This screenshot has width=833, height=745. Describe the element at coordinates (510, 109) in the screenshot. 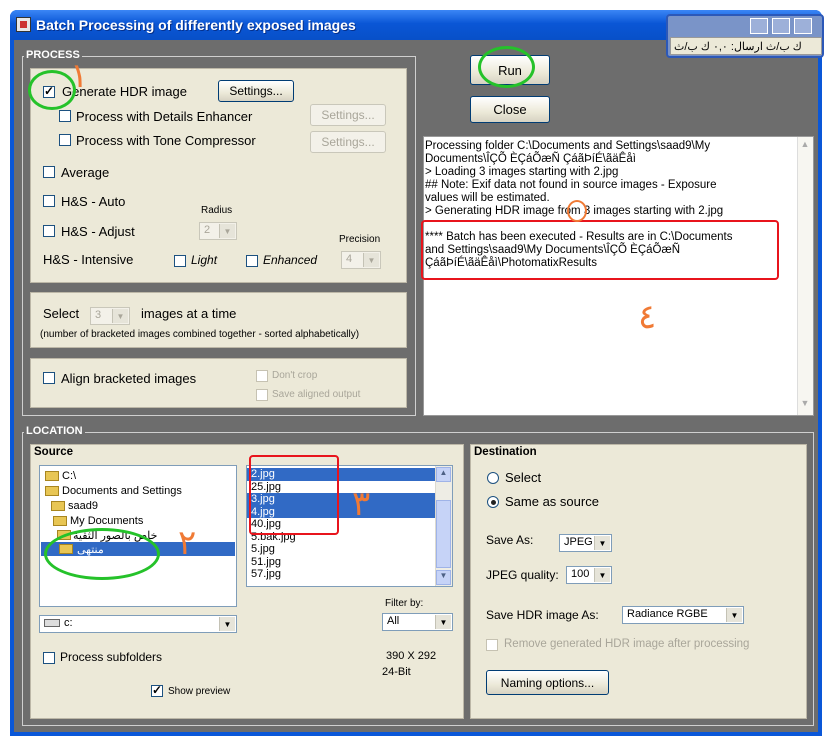

I see `close-button: Close` at that location.